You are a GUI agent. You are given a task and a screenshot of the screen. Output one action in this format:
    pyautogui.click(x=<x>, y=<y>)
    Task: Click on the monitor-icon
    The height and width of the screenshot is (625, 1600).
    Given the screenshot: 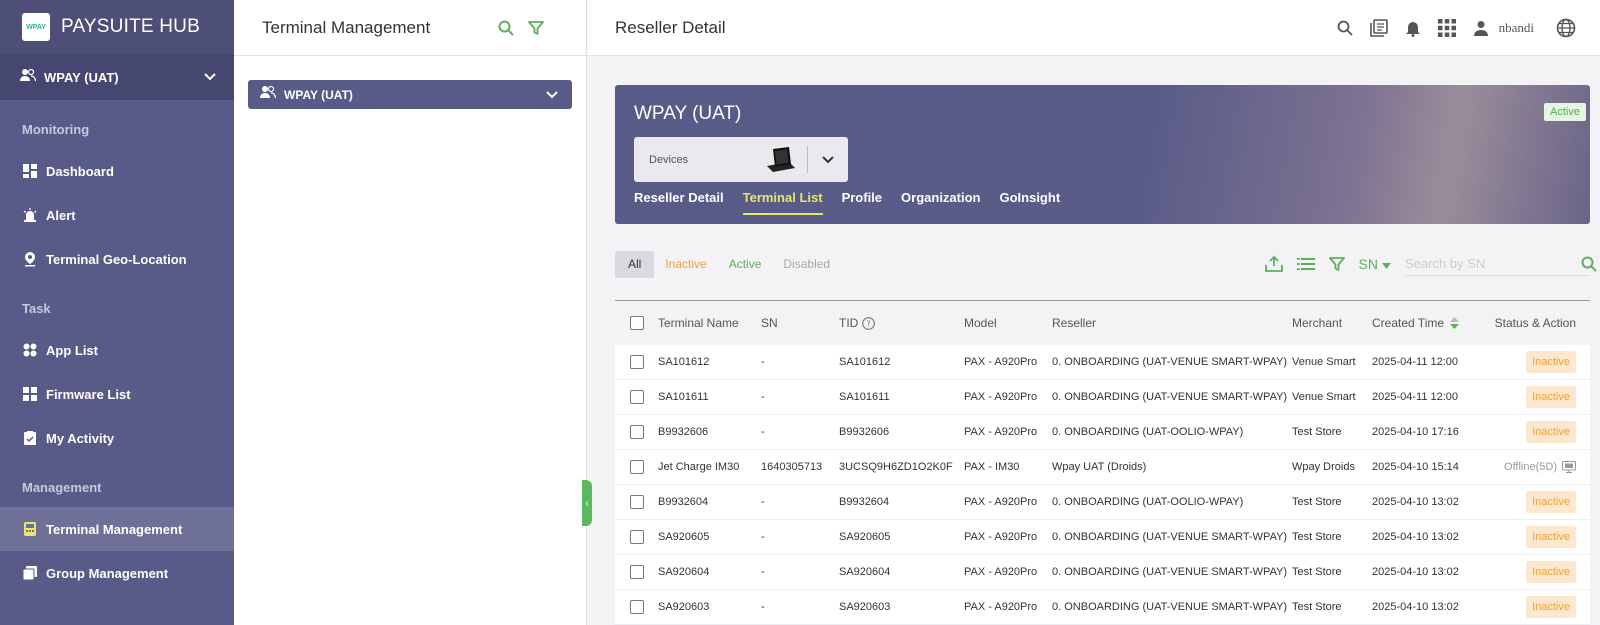 What is the action you would take?
    pyautogui.click(x=1569, y=467)
    